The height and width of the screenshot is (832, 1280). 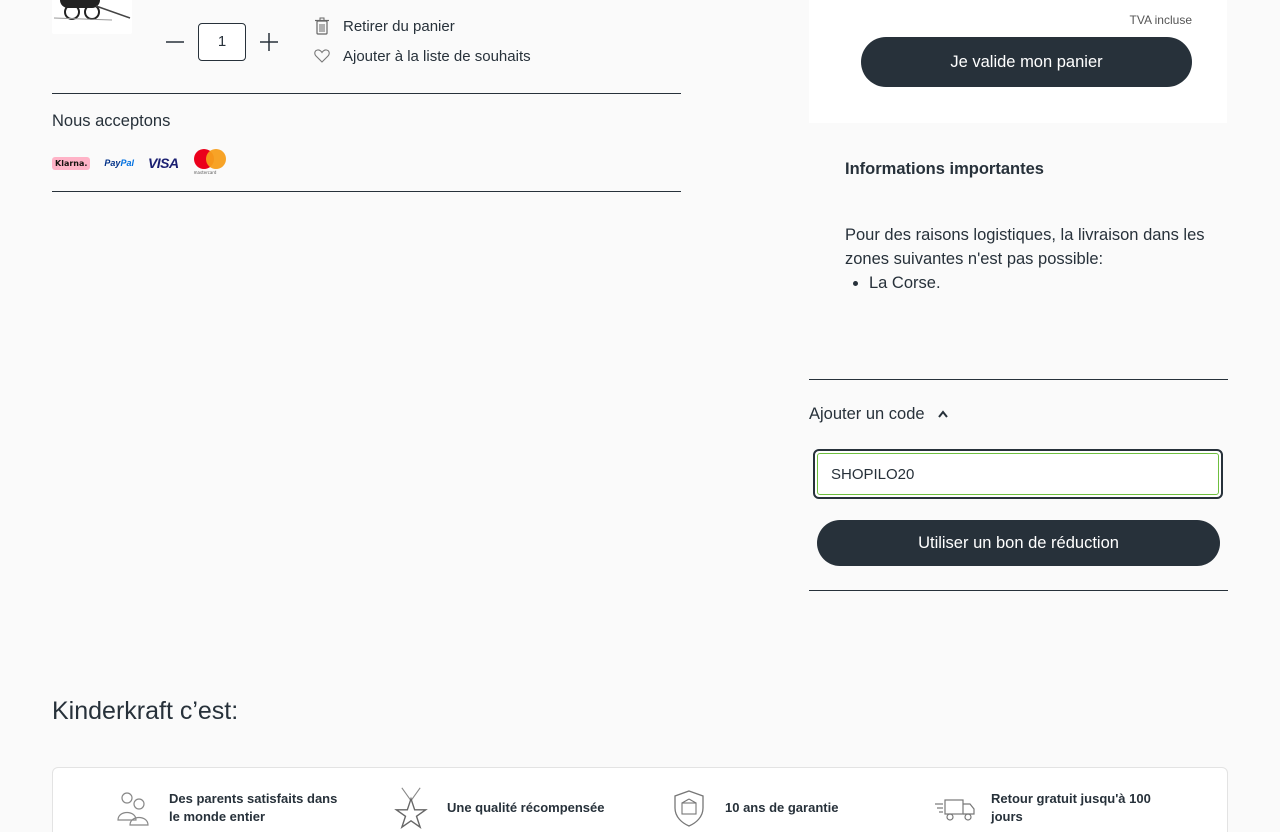 What do you see at coordinates (322, 56) in the screenshot?
I see `heart-icon` at bounding box center [322, 56].